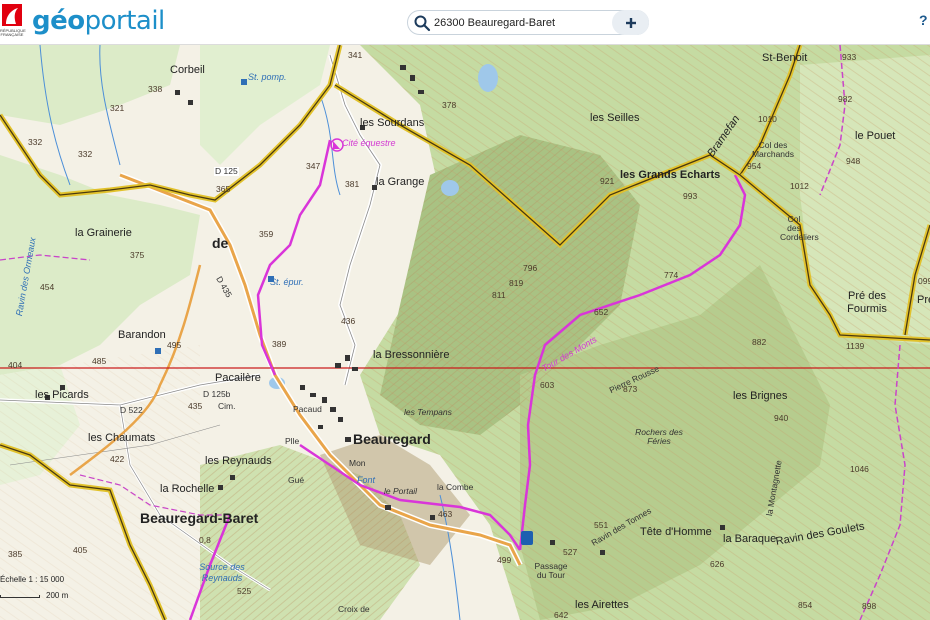 This screenshot has height=620, width=930. Describe the element at coordinates (923, 20) in the screenshot. I see `help-button: ?` at that location.